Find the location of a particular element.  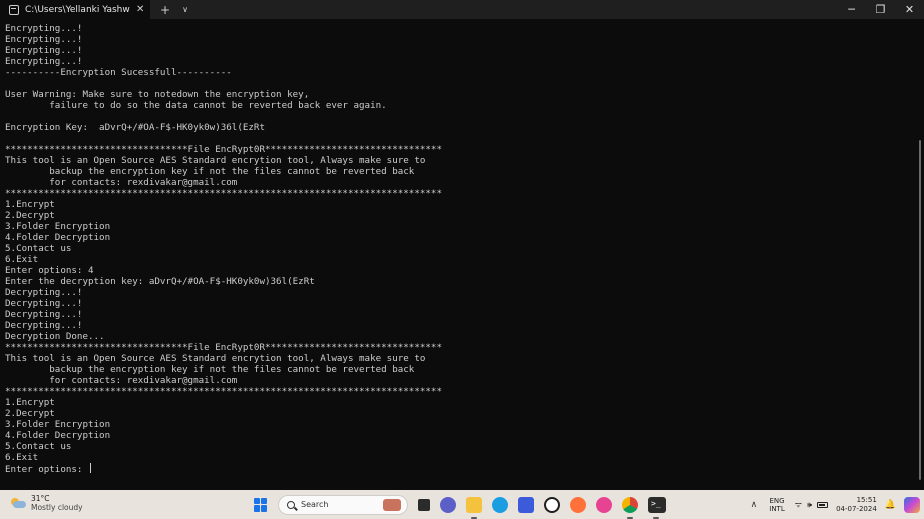

terminal-app-icon is located at coordinates (657, 507).